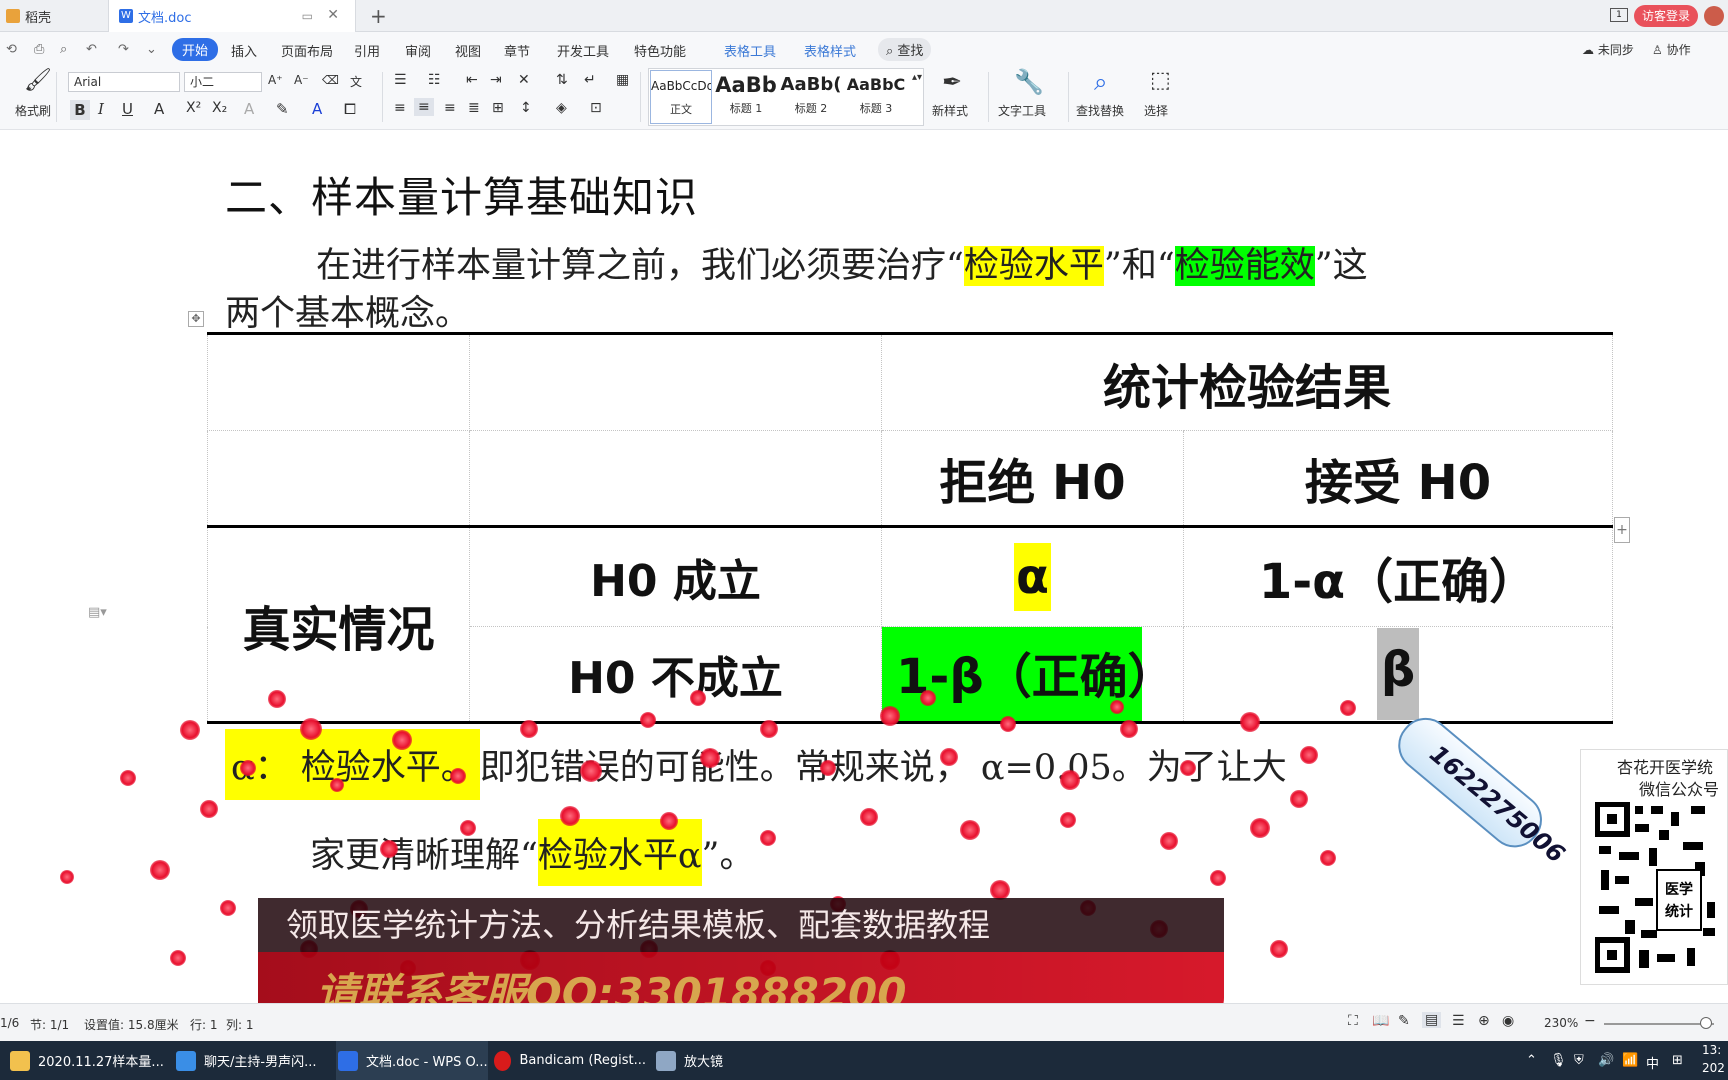 The height and width of the screenshot is (1080, 1728). I want to click on table-col-reject: 拒绝 H0, so click(1032, 479).